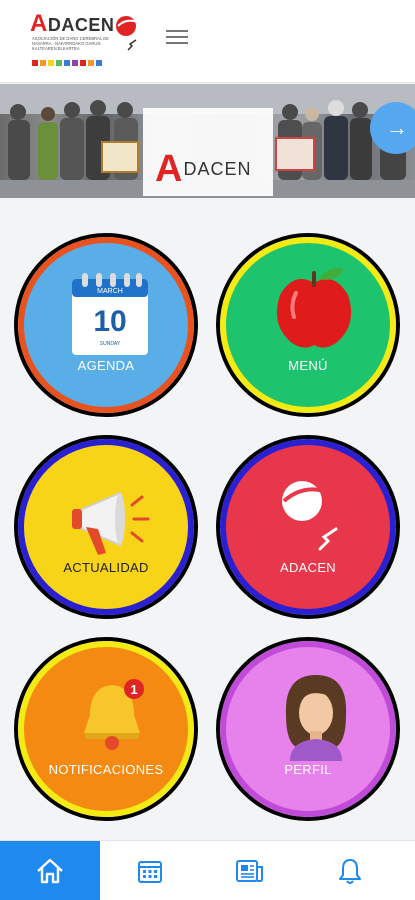 The width and height of the screenshot is (415, 900). I want to click on logo-wordmark: ADACEN, so click(72, 23).